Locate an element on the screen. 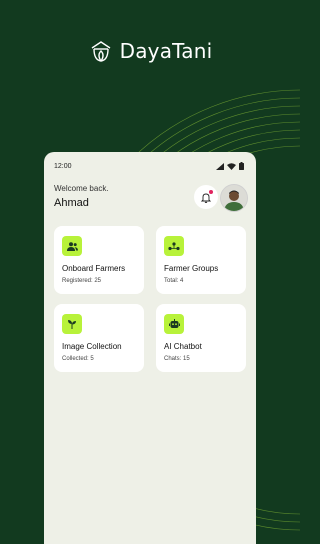  groups-icon is located at coordinates (174, 246).